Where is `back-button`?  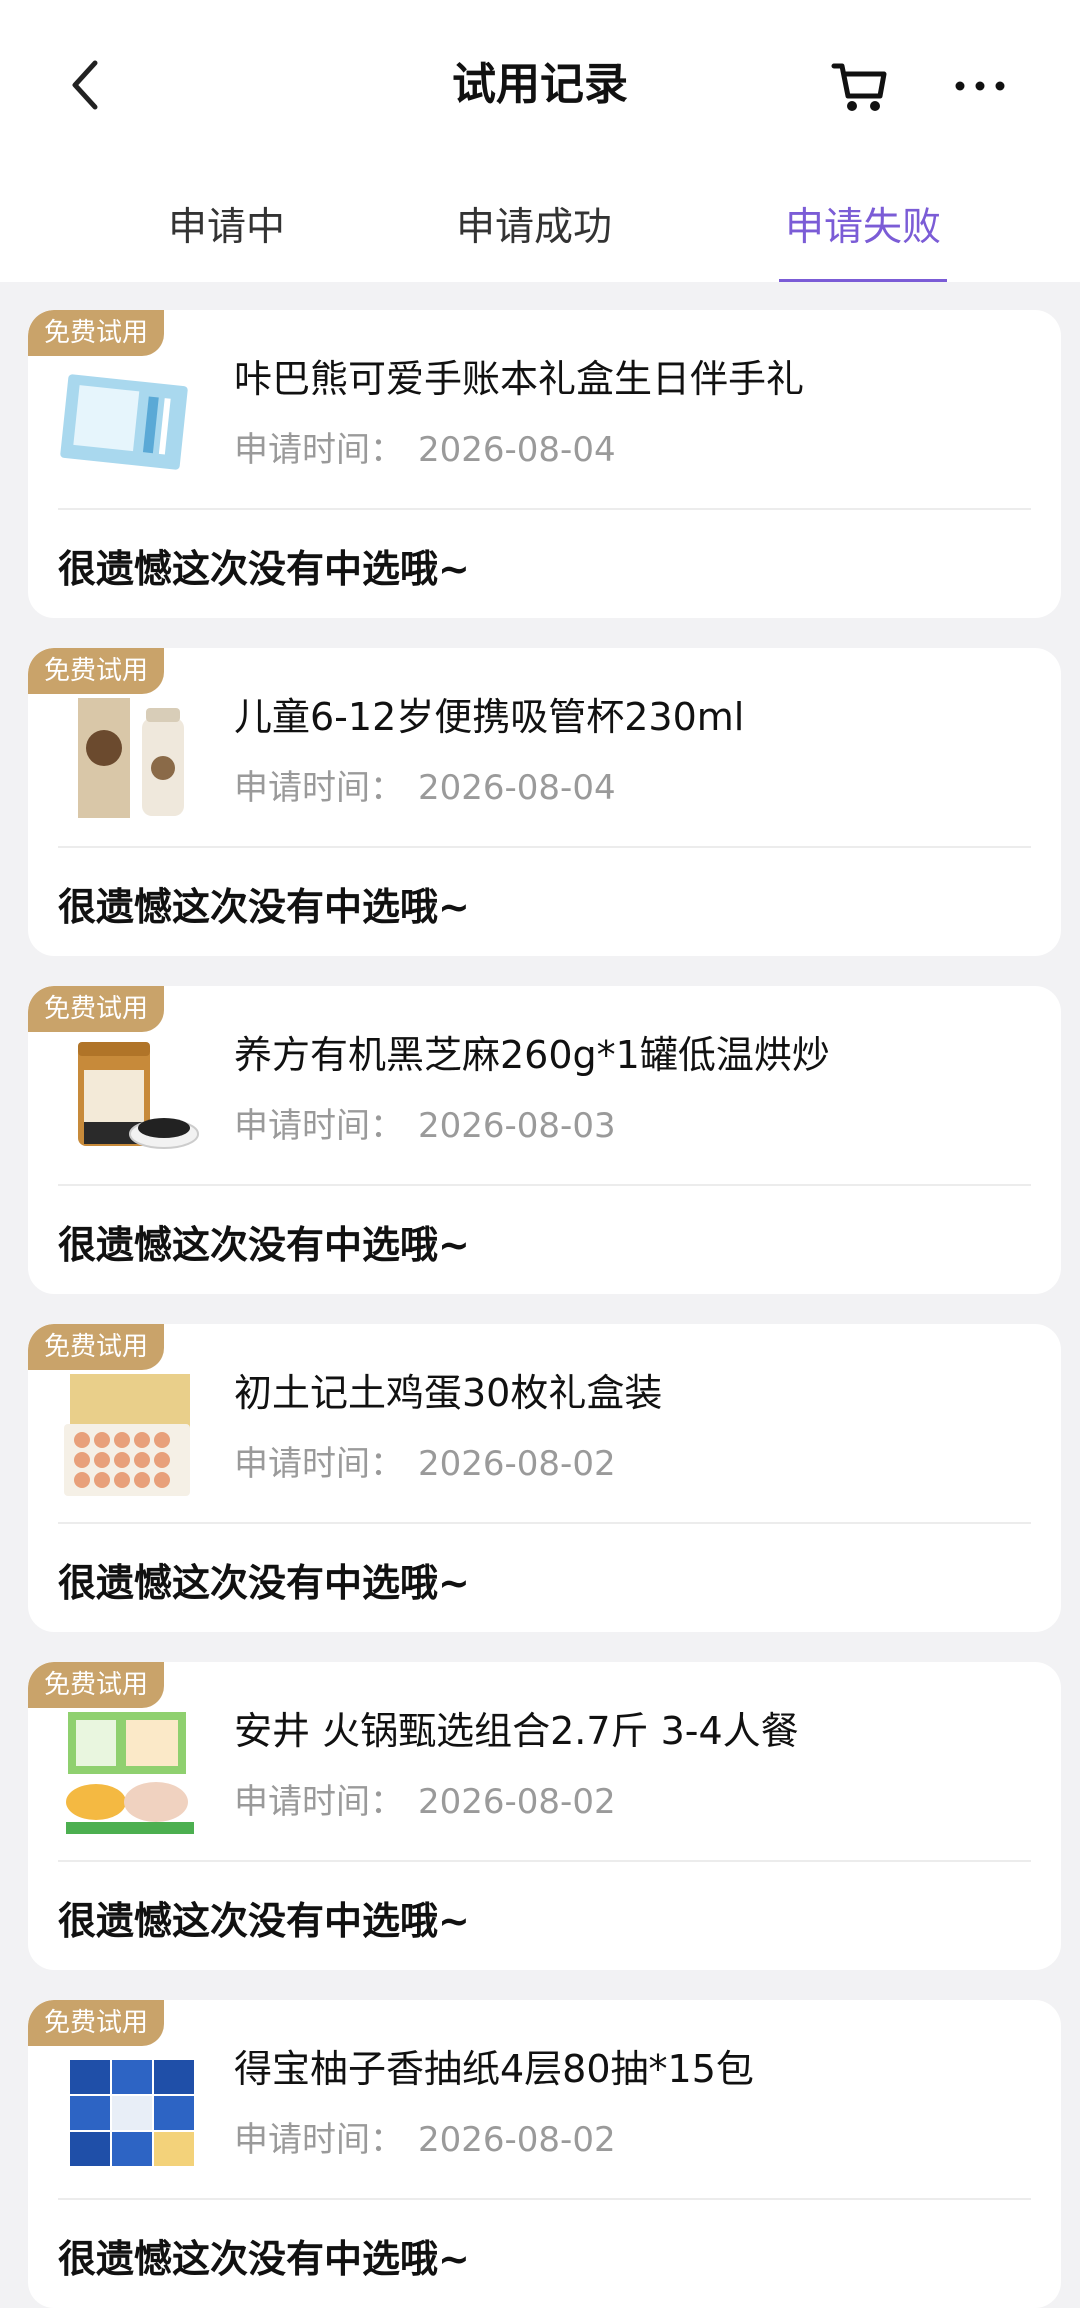
back-button is located at coordinates (85, 85).